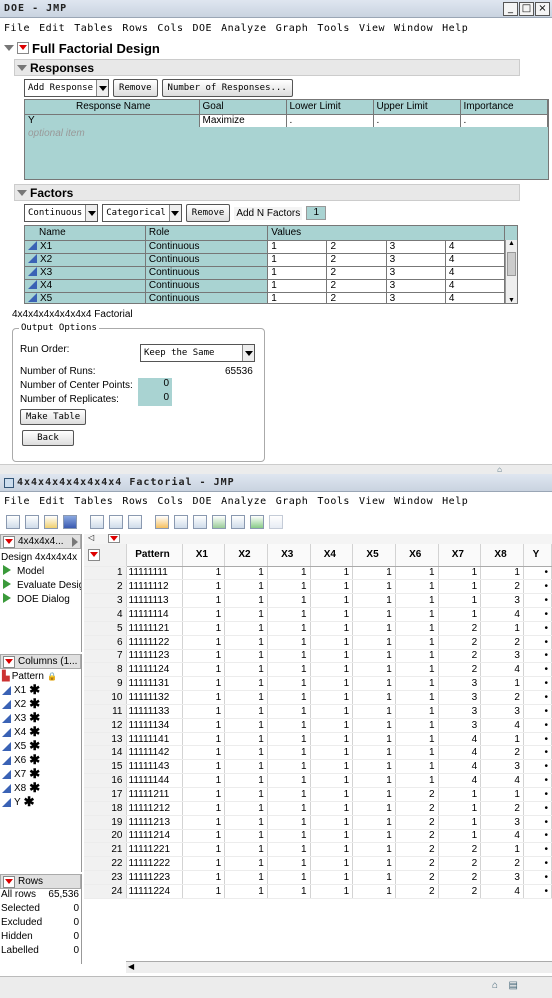 The width and height of the screenshot is (552, 998). Describe the element at coordinates (97, 522) in the screenshot. I see `cut-icon` at that location.